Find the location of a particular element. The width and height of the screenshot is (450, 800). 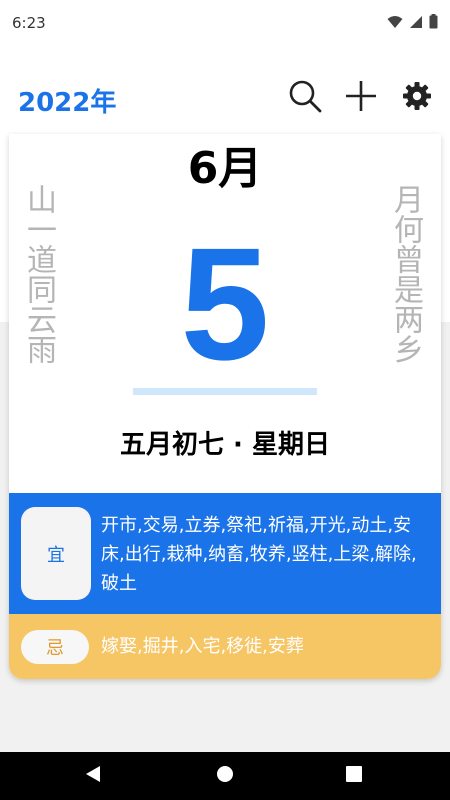

search-icon is located at coordinates (305, 98).